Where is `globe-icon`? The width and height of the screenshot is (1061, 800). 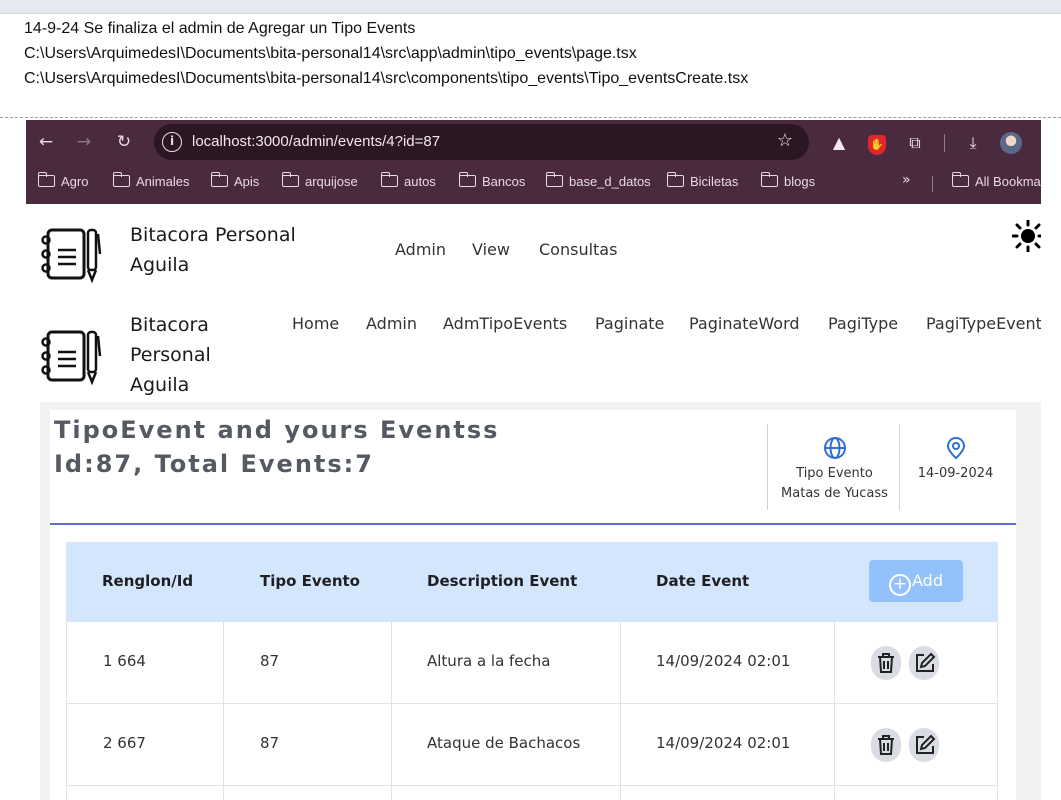 globe-icon is located at coordinates (834, 448).